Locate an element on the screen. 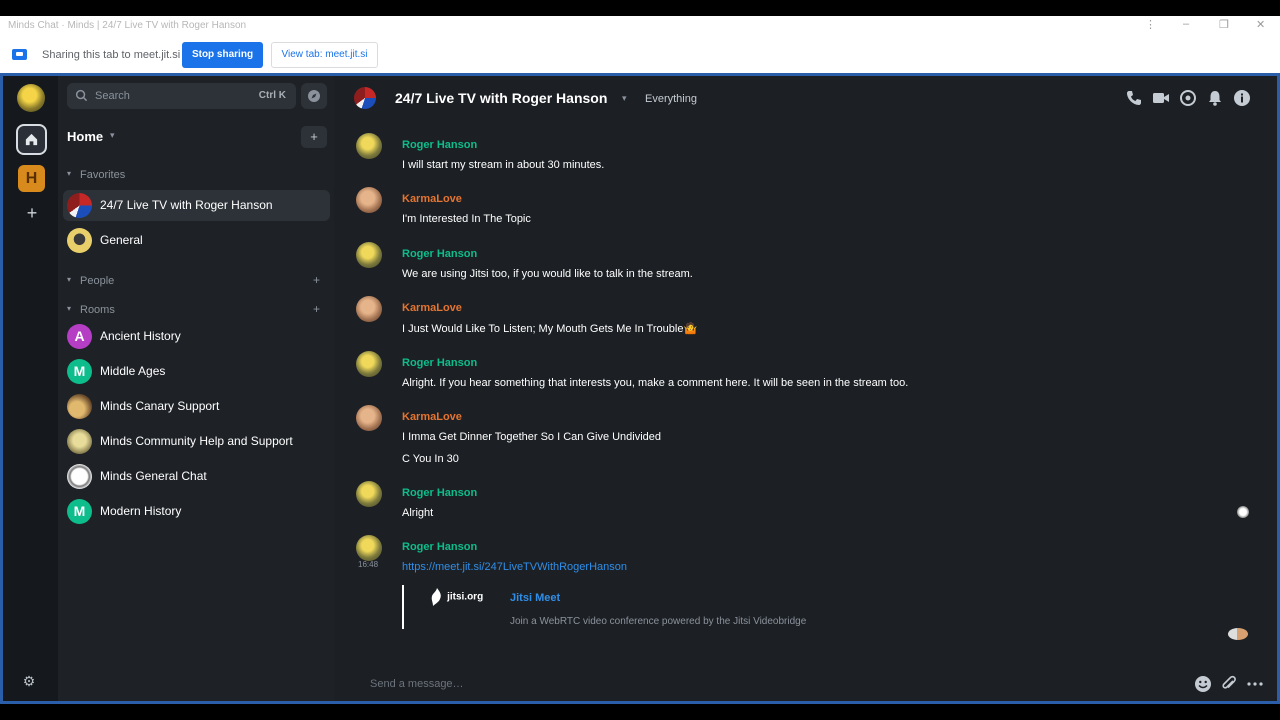  add-room-icon: + is located at coordinates (316, 309).